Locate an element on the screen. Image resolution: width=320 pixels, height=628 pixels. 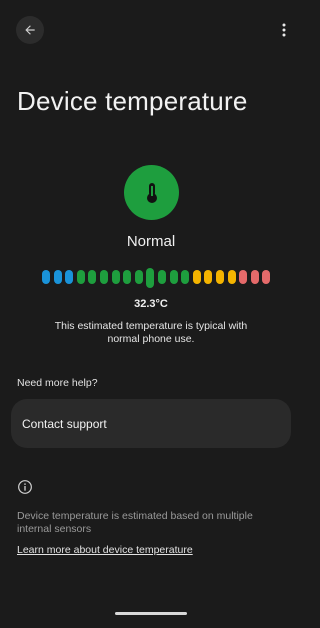
more-options-button is located at coordinates (284, 30).